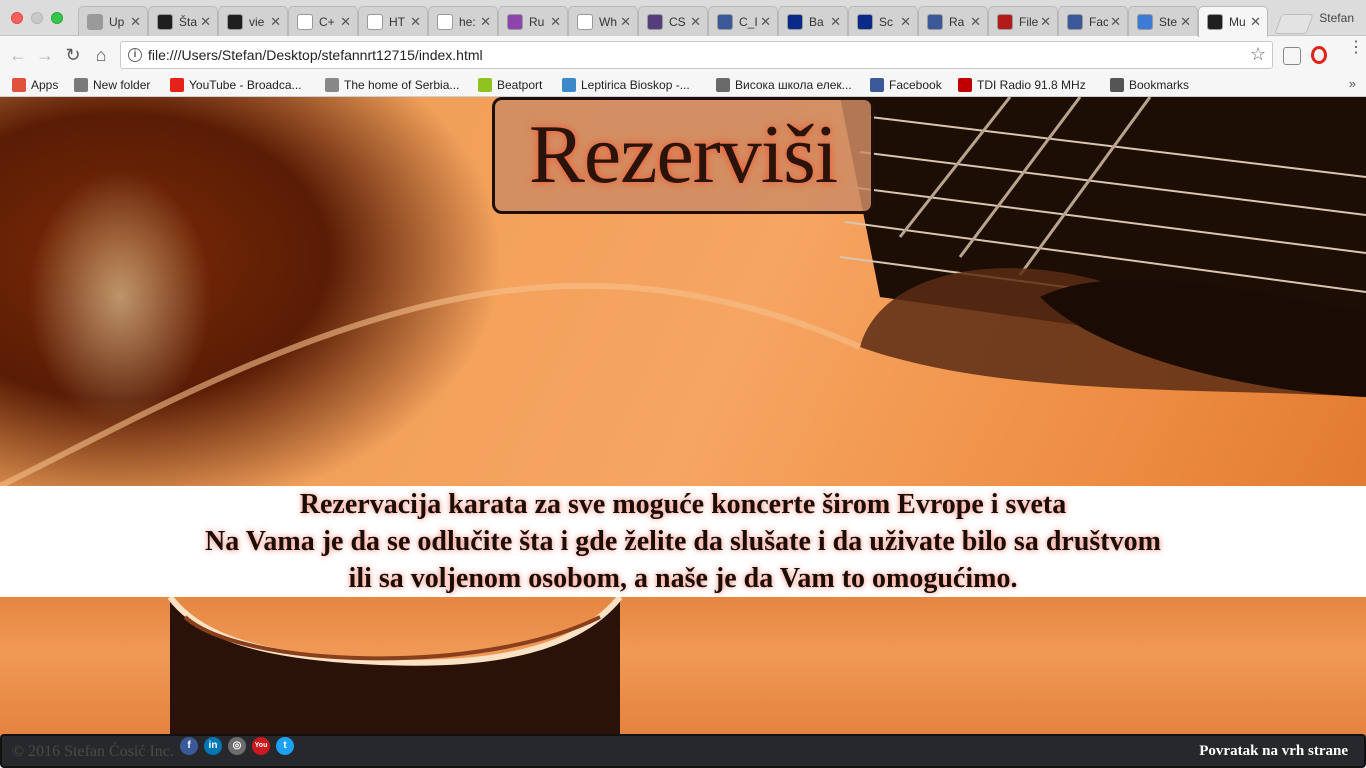 The height and width of the screenshot is (768, 1366). Describe the element at coordinates (1215, 22) in the screenshot. I see `site-icon` at that location.